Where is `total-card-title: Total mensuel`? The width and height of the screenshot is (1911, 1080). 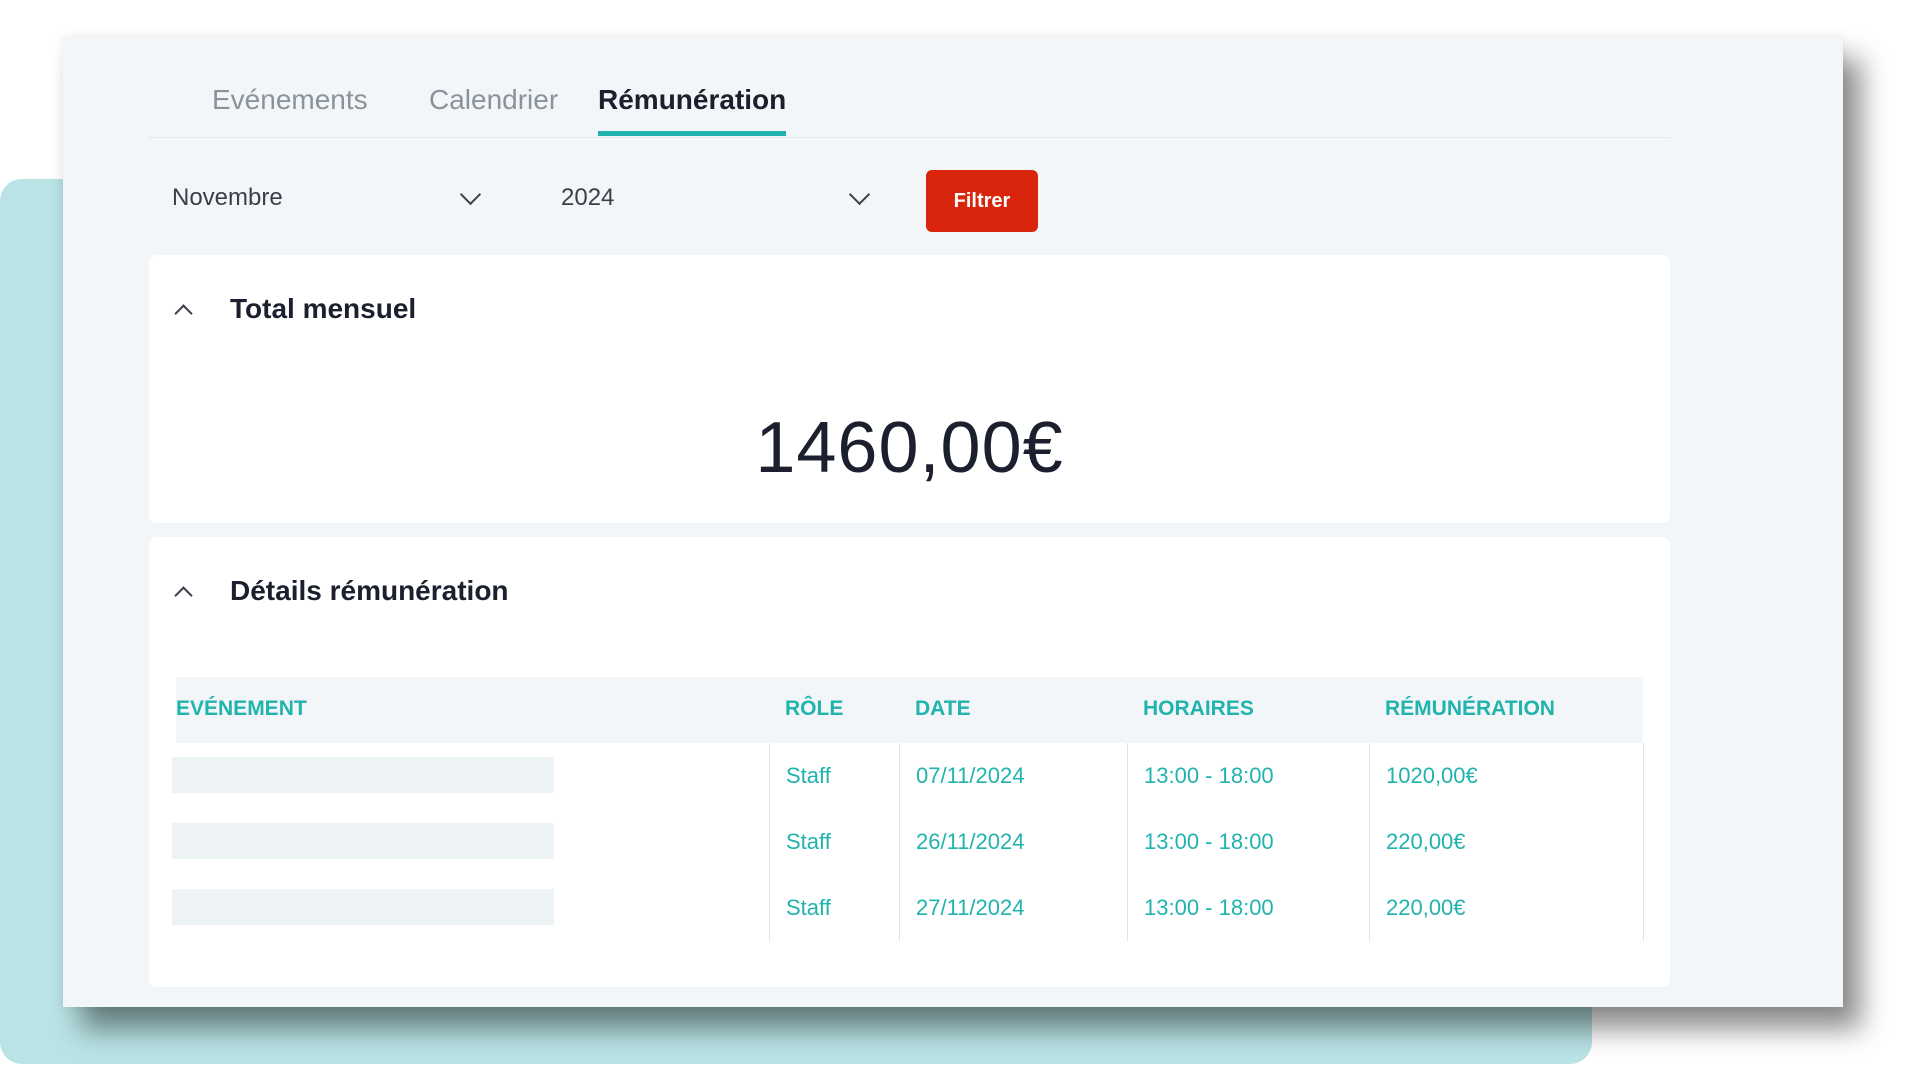 total-card-title: Total mensuel is located at coordinates (323, 308).